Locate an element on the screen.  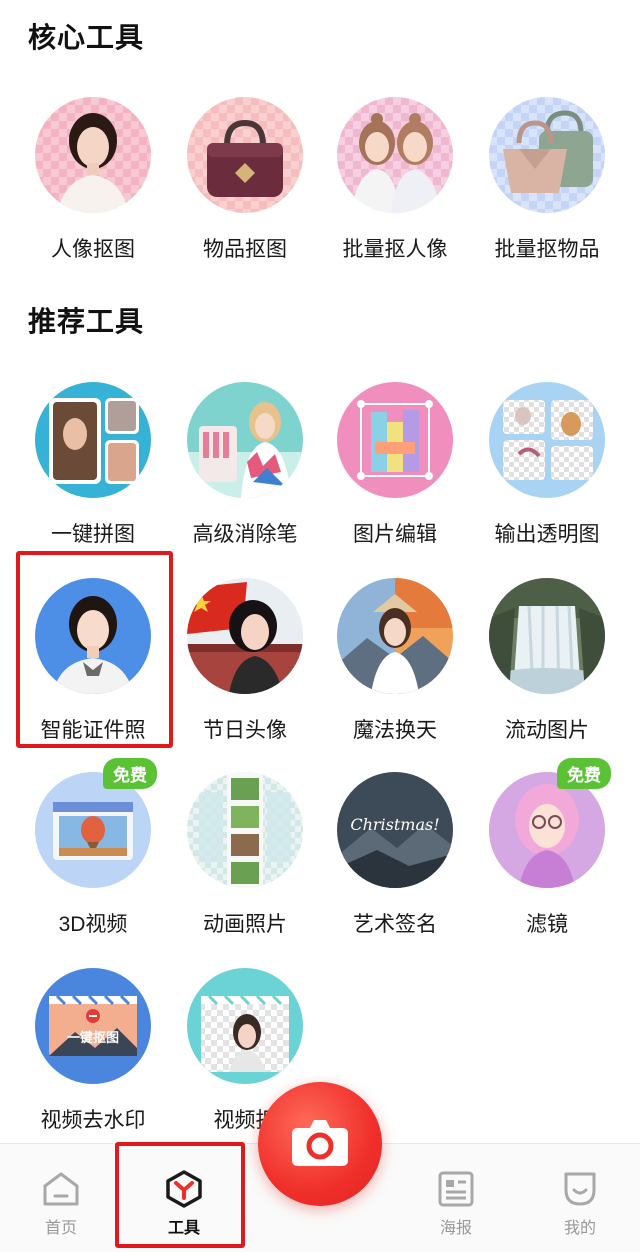
tool-transparent-output: 输出透明图 is located at coordinates (547, 465).